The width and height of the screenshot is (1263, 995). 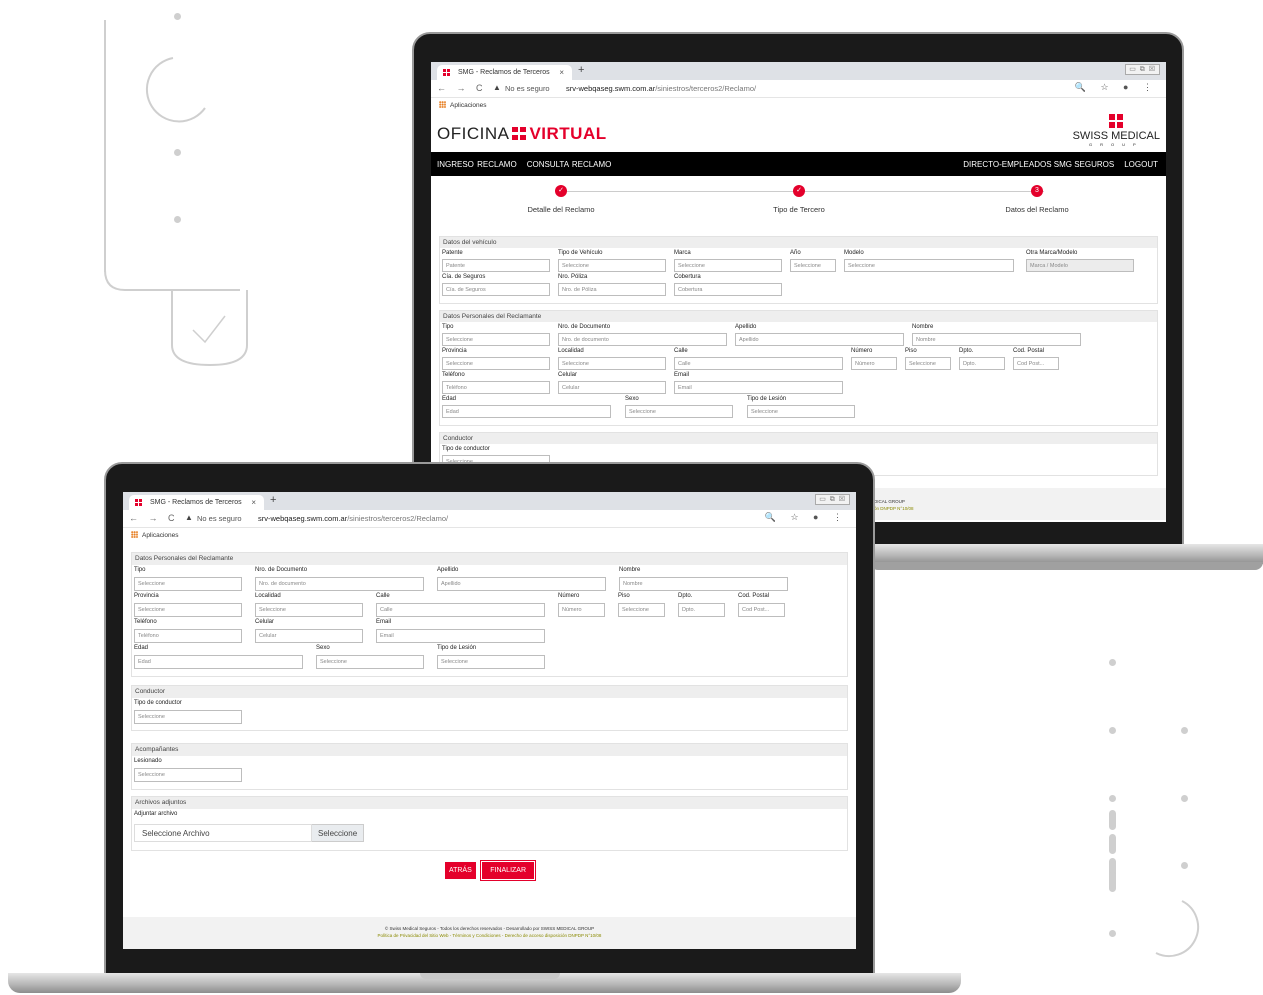 I want to click on file-input: Seleccione Archivo, so click(x=223, y=833).